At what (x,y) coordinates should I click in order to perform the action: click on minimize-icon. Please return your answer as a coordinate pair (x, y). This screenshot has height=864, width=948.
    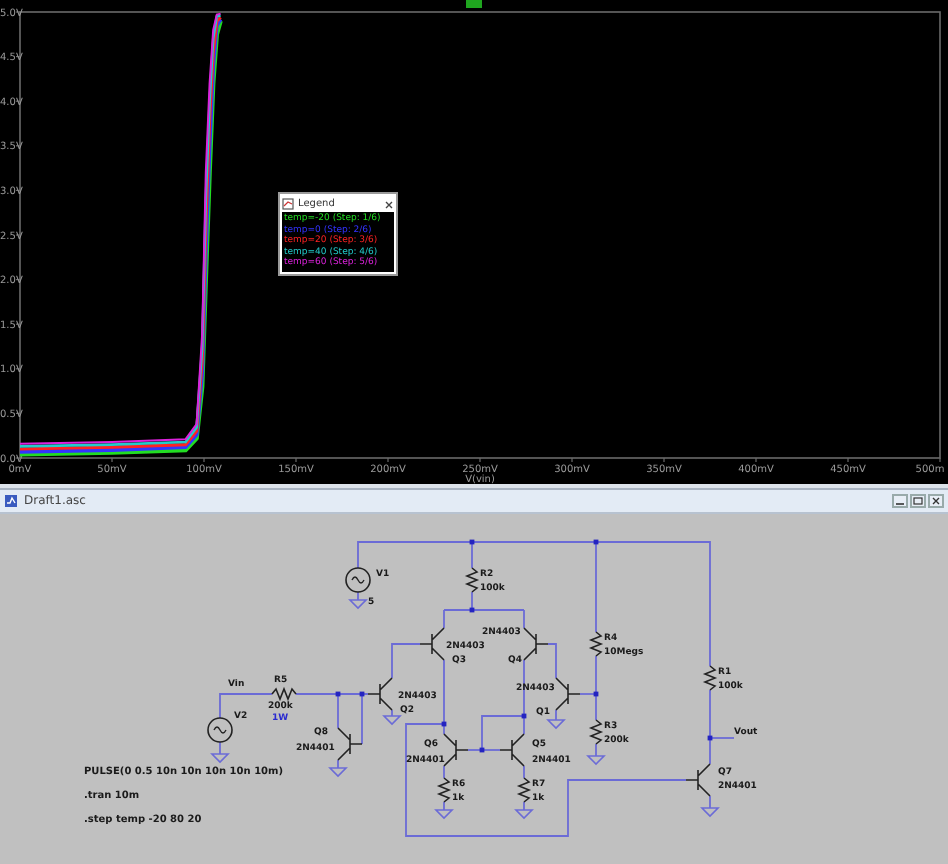
    Looking at the image, I should click on (900, 500).